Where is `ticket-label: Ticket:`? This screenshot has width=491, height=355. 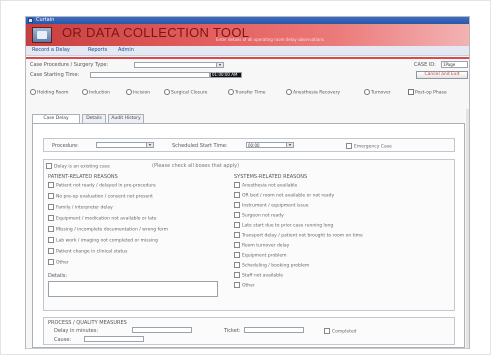 ticket-label: Ticket: is located at coordinates (232, 331).